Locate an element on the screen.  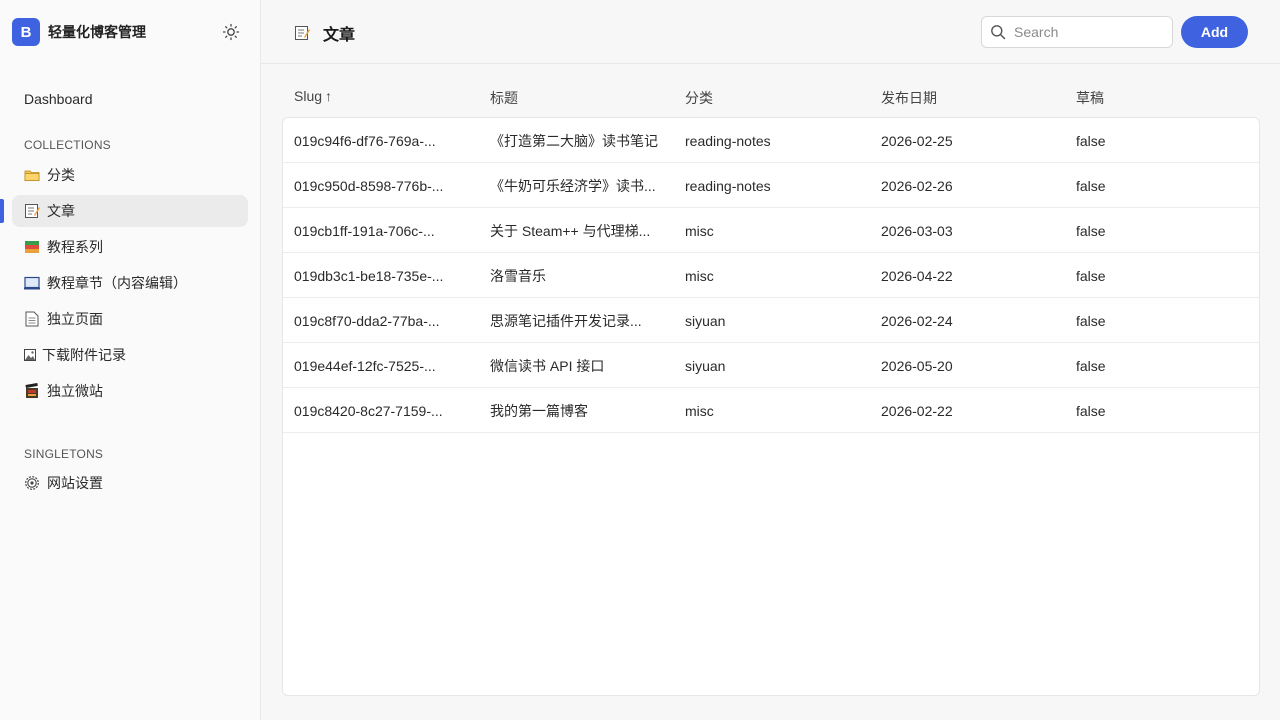
sidebar-item-label: 独立页面 is located at coordinates (75, 319).